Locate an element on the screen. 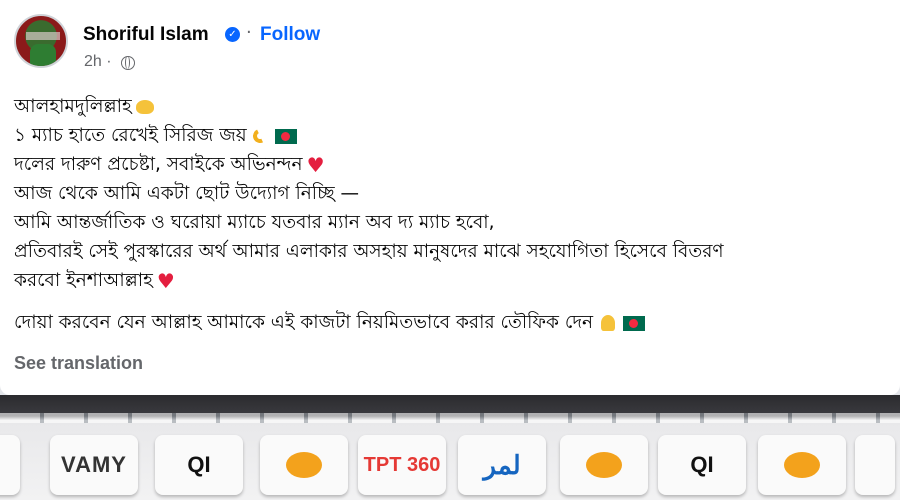 Image resolution: width=900 pixels, height=500 pixels. post-text-line-7: করবো ইনশাআল্লাহ ♥ is located at coordinates (94, 281).